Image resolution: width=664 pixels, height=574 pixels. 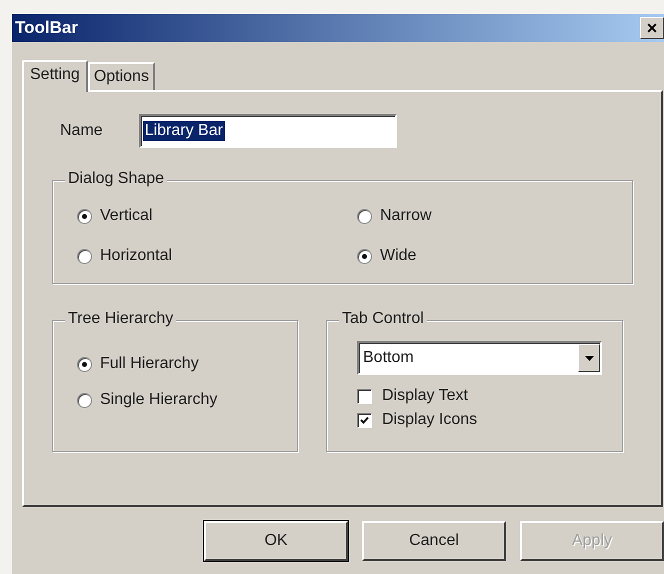 What do you see at coordinates (183, 131) in the screenshot?
I see `field-value: Library Bar` at bounding box center [183, 131].